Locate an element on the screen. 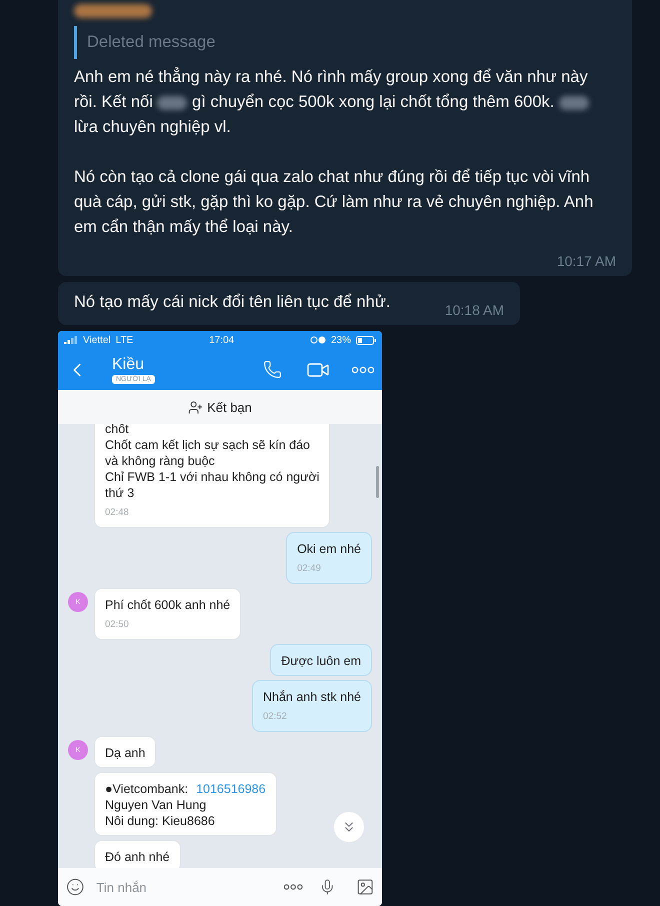 This screenshot has width=660, height=906. battery-percent: 23% is located at coordinates (340, 340).